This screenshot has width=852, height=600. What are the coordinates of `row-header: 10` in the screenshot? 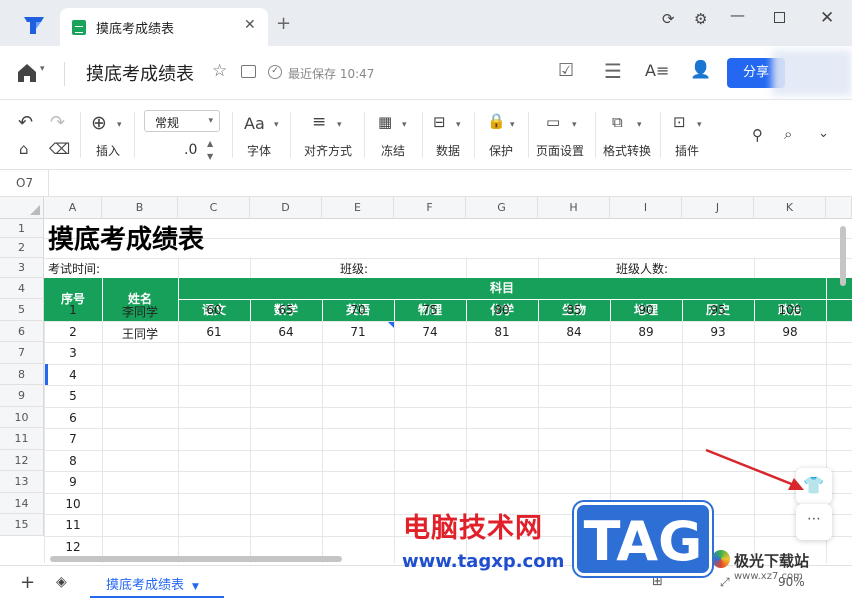 It's located at (22, 417).